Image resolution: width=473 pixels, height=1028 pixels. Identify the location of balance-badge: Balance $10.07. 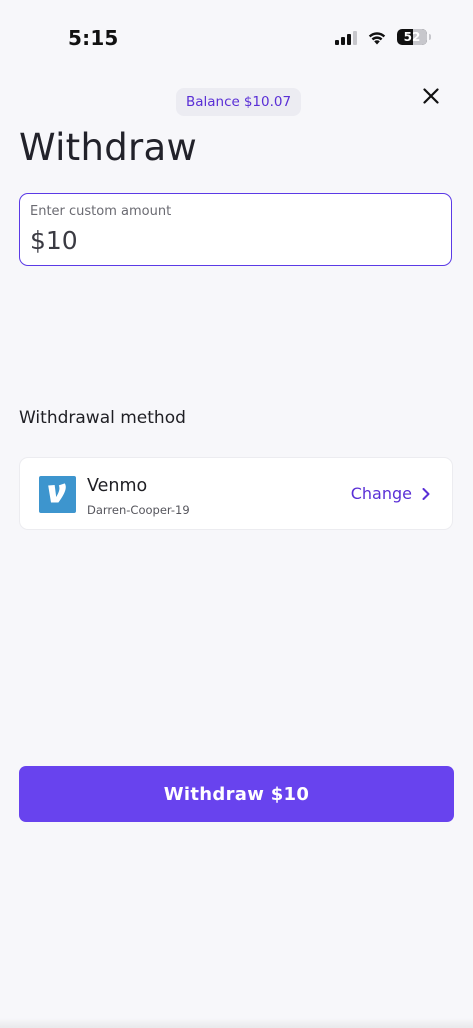
(239, 102).